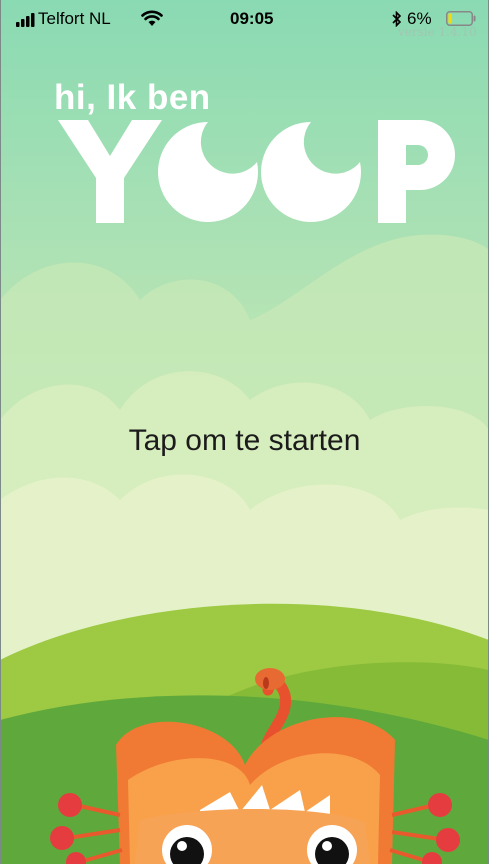 This screenshot has height=864, width=489. I want to click on greeting-text: hi, Ik ben, so click(132, 97).